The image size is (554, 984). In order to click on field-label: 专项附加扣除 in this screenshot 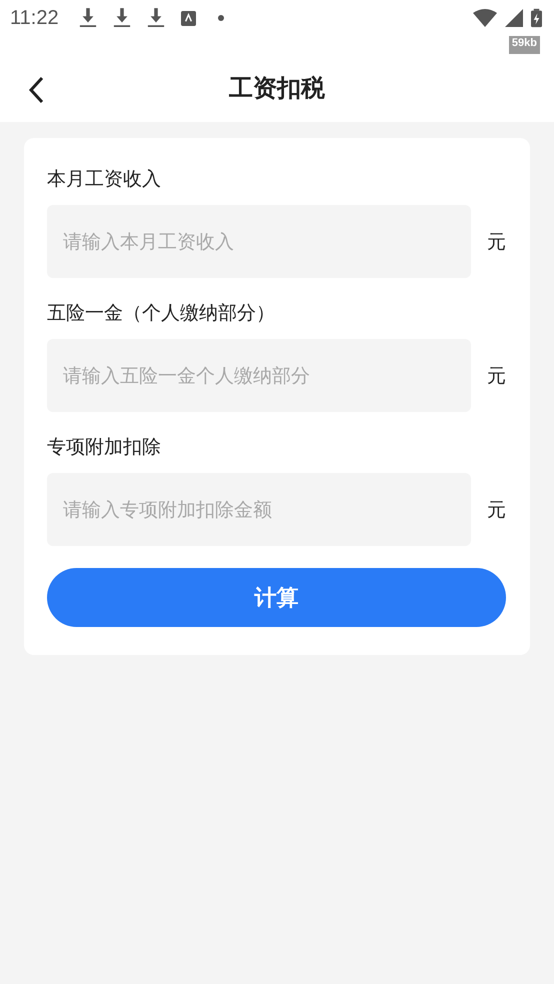, I will do `click(104, 447)`.